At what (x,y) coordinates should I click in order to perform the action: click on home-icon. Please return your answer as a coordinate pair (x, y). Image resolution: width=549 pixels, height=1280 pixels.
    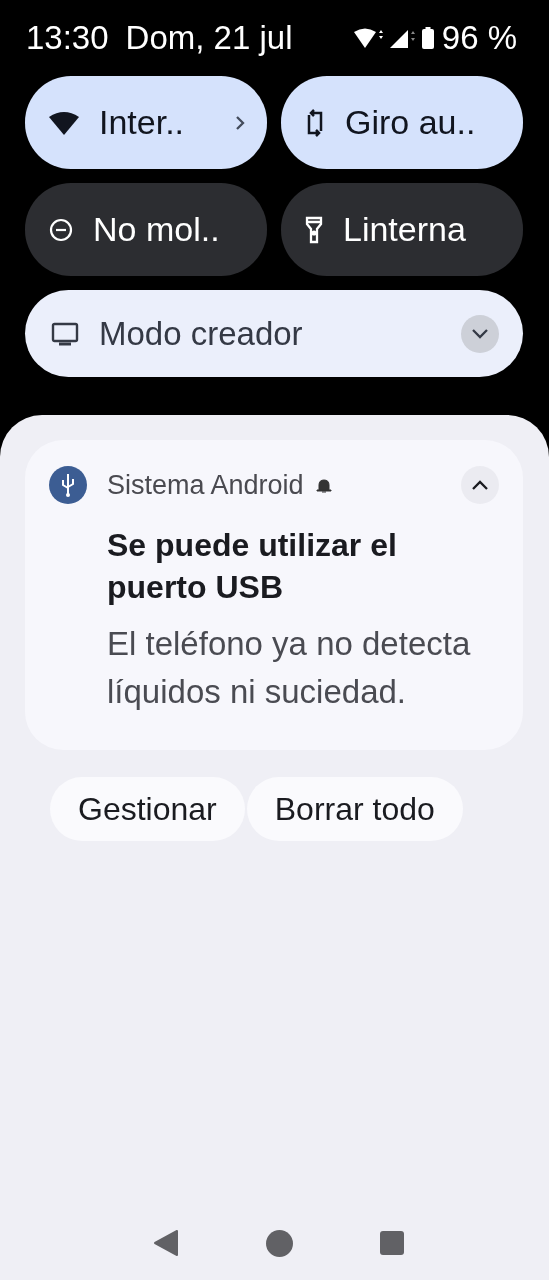
    Looking at the image, I should click on (279, 1243).